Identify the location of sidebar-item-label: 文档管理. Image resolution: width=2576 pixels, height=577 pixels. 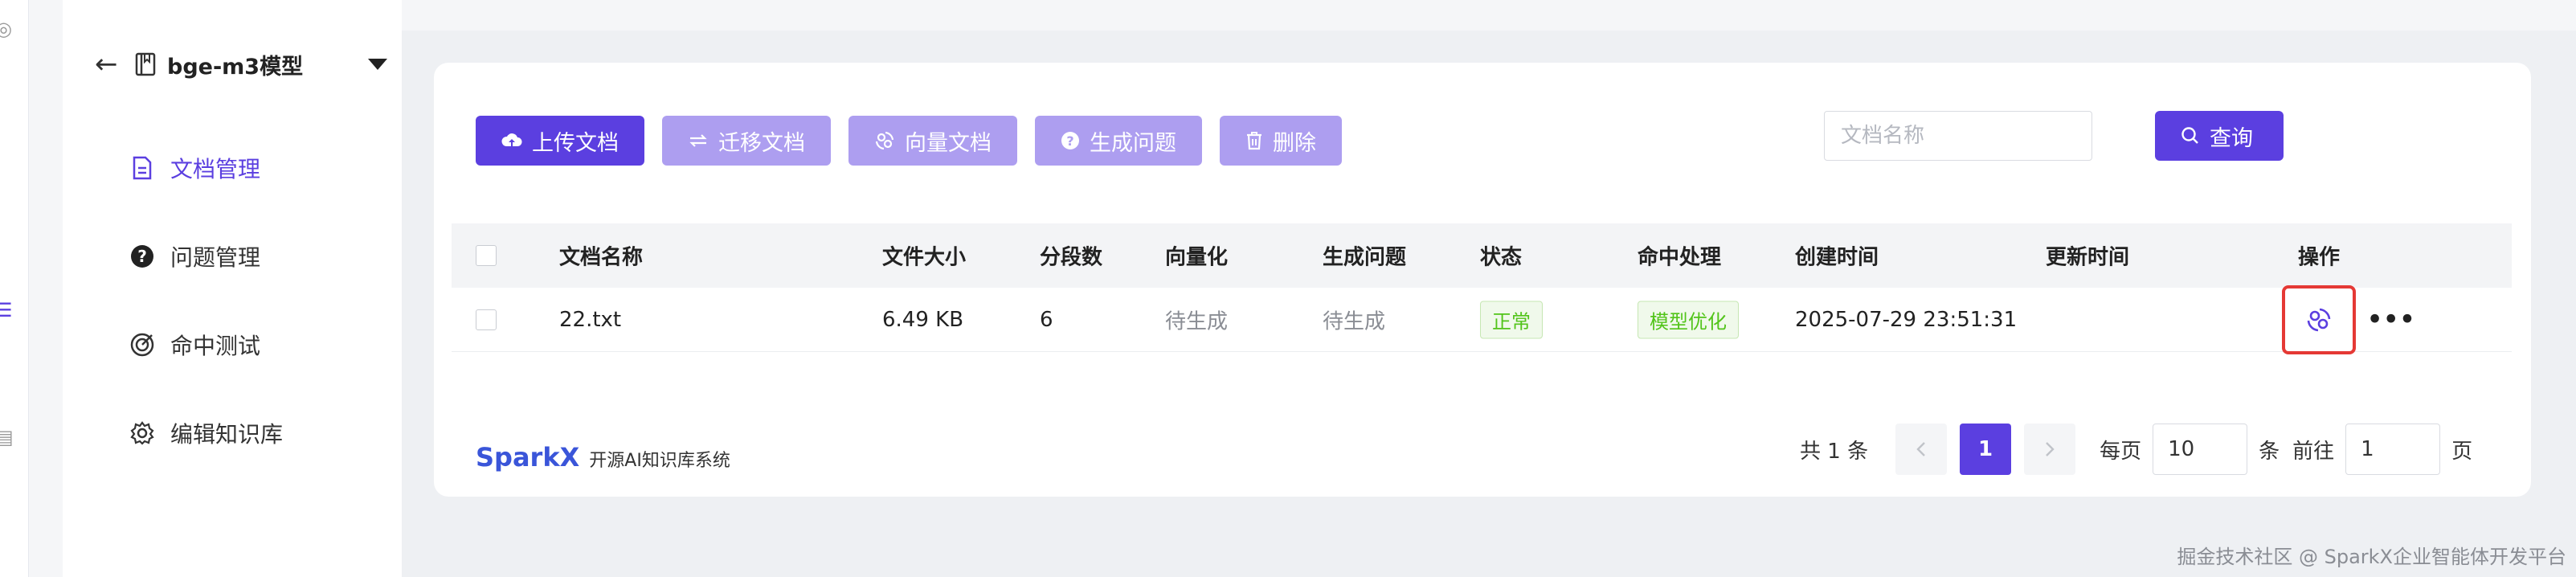
(216, 169).